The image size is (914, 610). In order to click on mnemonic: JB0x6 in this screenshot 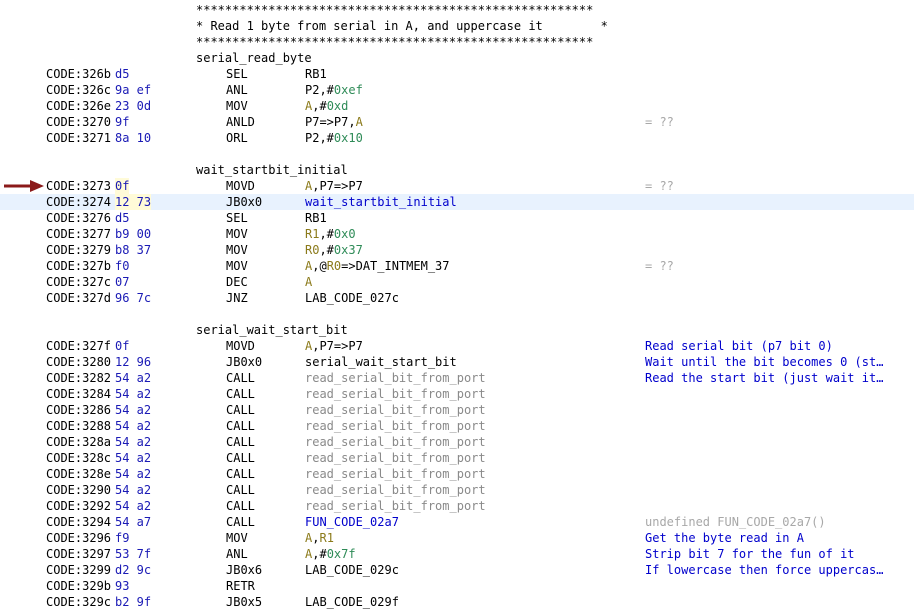, I will do `click(244, 570)`.